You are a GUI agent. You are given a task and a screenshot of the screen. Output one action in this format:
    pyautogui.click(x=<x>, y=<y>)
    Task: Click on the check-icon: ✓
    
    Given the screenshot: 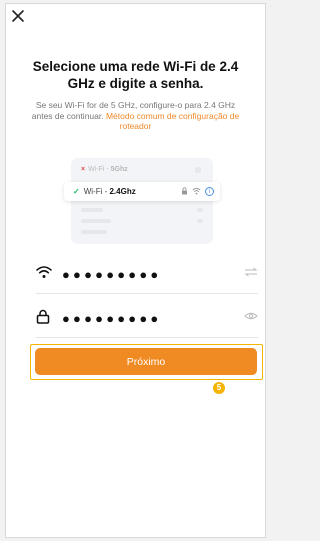 What is the action you would take?
    pyautogui.click(x=76, y=191)
    